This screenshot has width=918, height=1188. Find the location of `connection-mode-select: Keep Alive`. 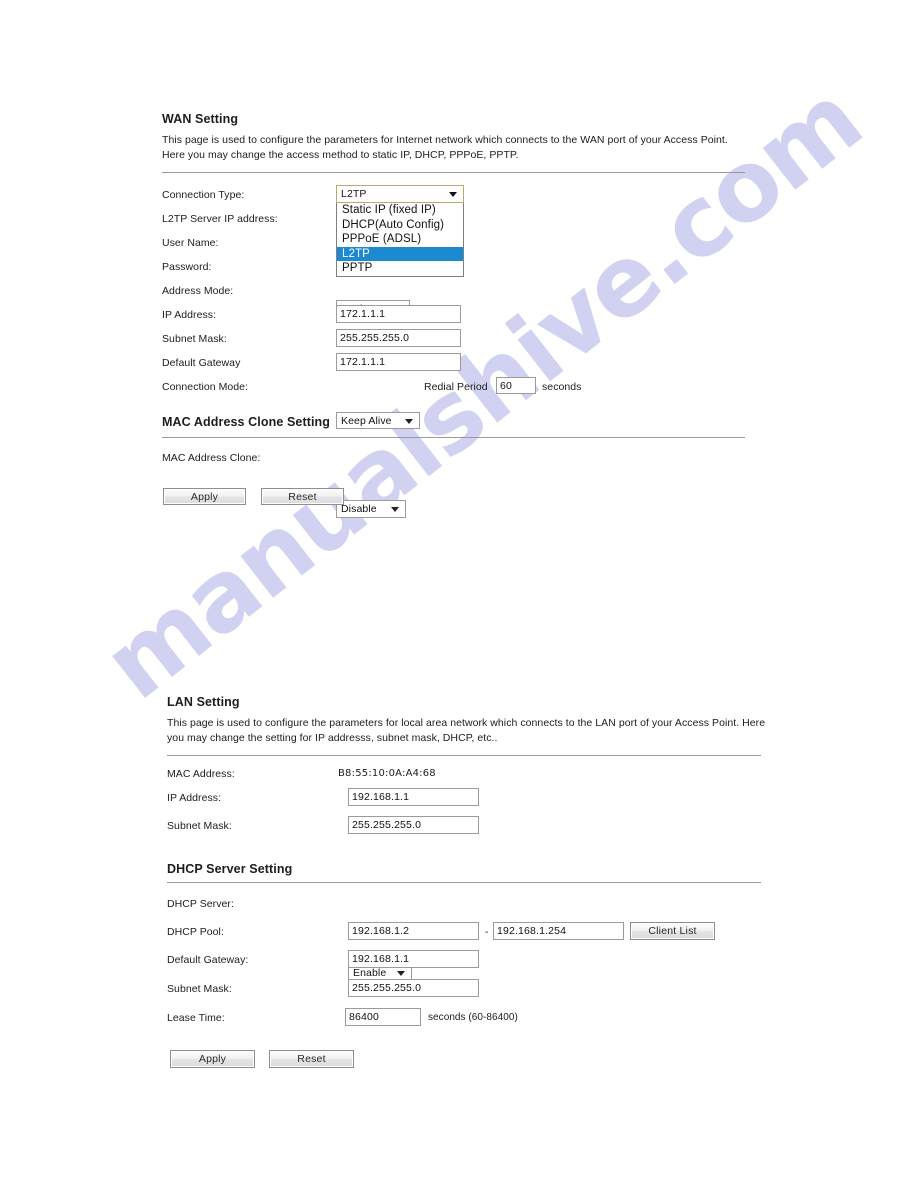

connection-mode-select: Keep Alive is located at coordinates (378, 420).